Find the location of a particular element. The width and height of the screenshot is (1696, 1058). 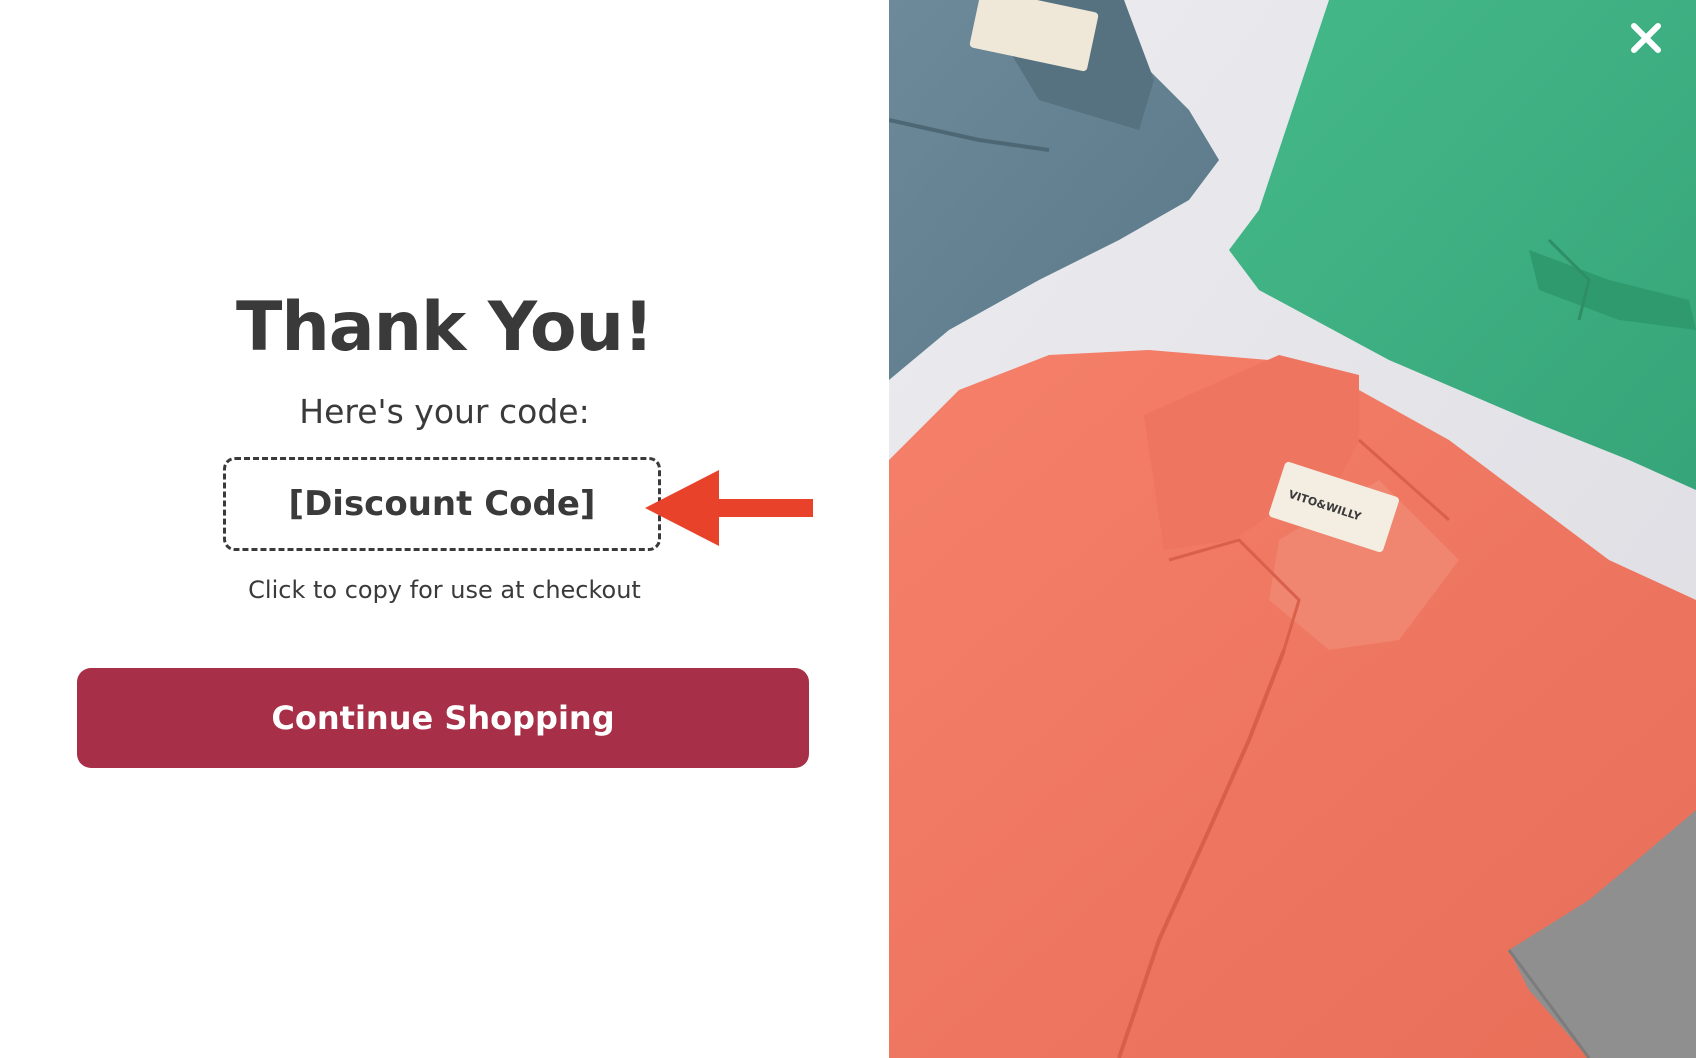

discount-code-box: [Discount Code] is located at coordinates (442, 504).